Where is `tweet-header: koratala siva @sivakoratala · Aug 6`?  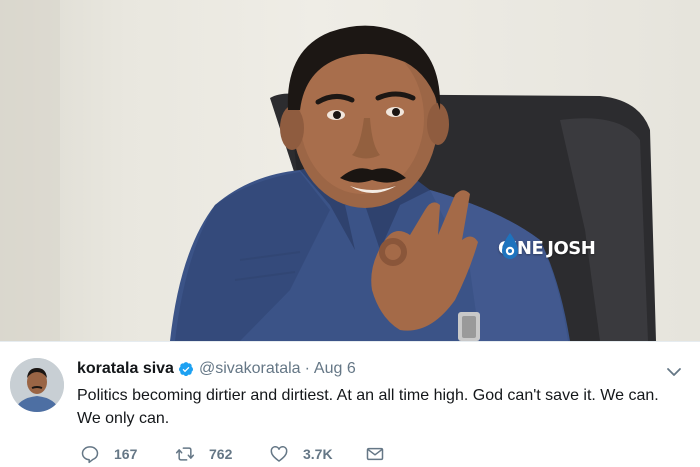 tweet-header: koratala siva @sivakoratala · Aug 6 is located at coordinates (216, 369).